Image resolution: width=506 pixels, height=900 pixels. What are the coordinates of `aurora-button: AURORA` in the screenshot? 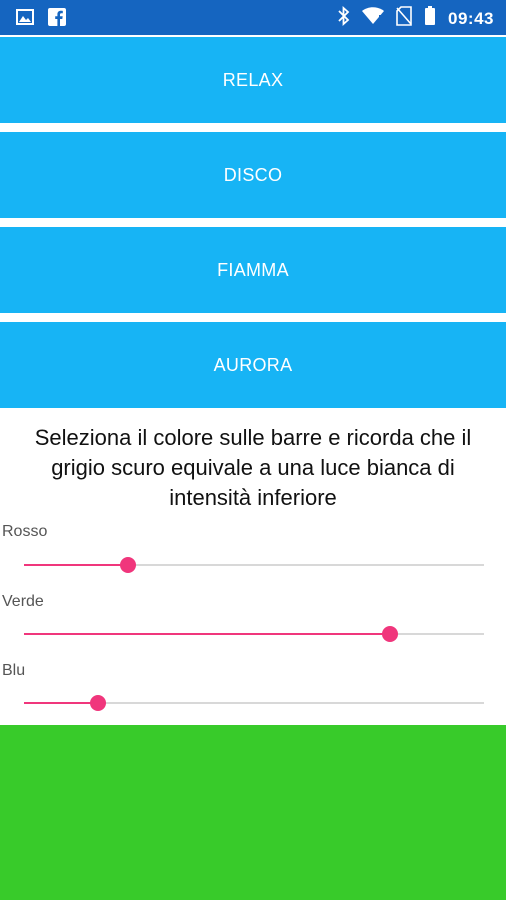 It's located at (253, 365).